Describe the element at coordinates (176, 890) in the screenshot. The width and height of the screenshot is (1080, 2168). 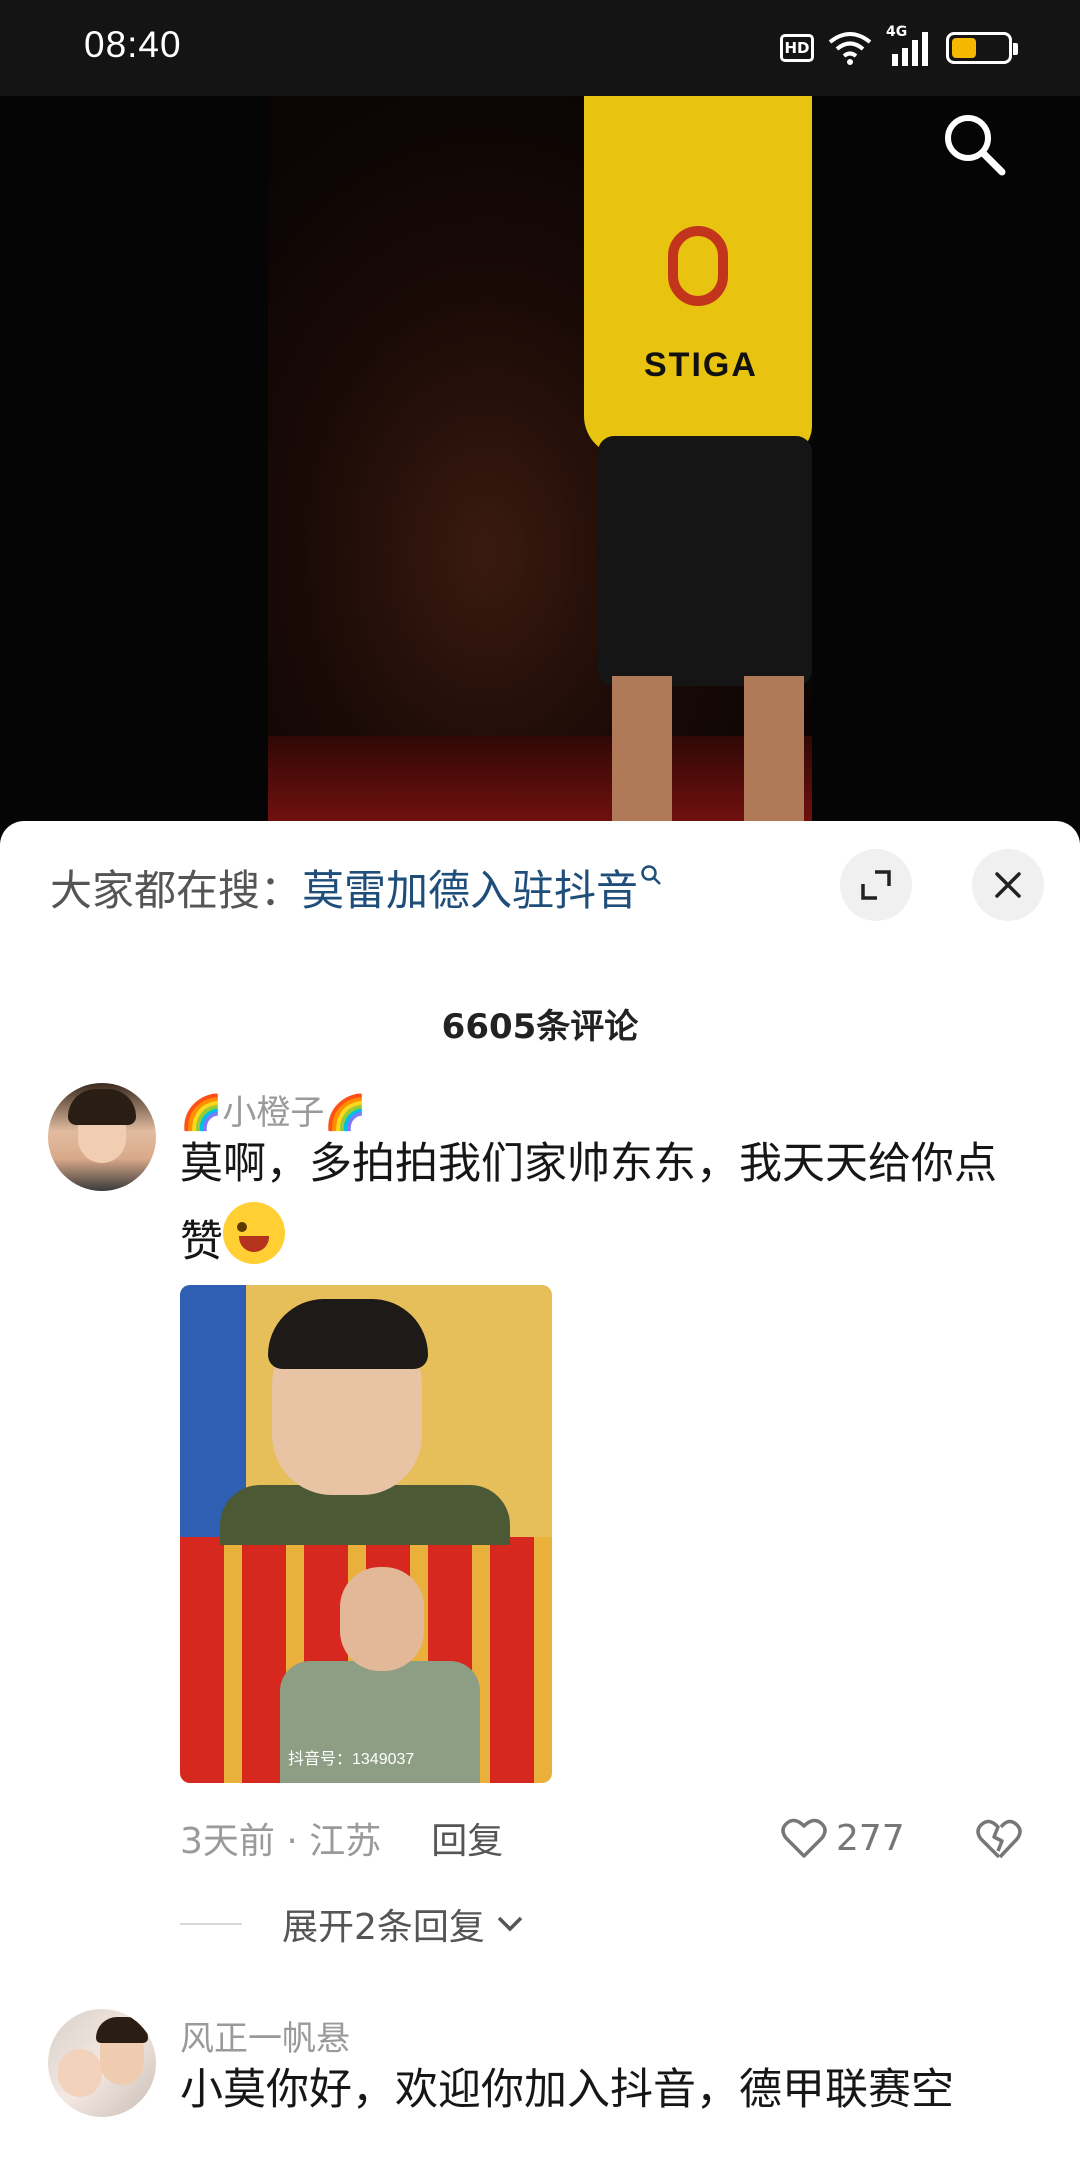
I see `trending-lead: 大家都在搜：` at that location.